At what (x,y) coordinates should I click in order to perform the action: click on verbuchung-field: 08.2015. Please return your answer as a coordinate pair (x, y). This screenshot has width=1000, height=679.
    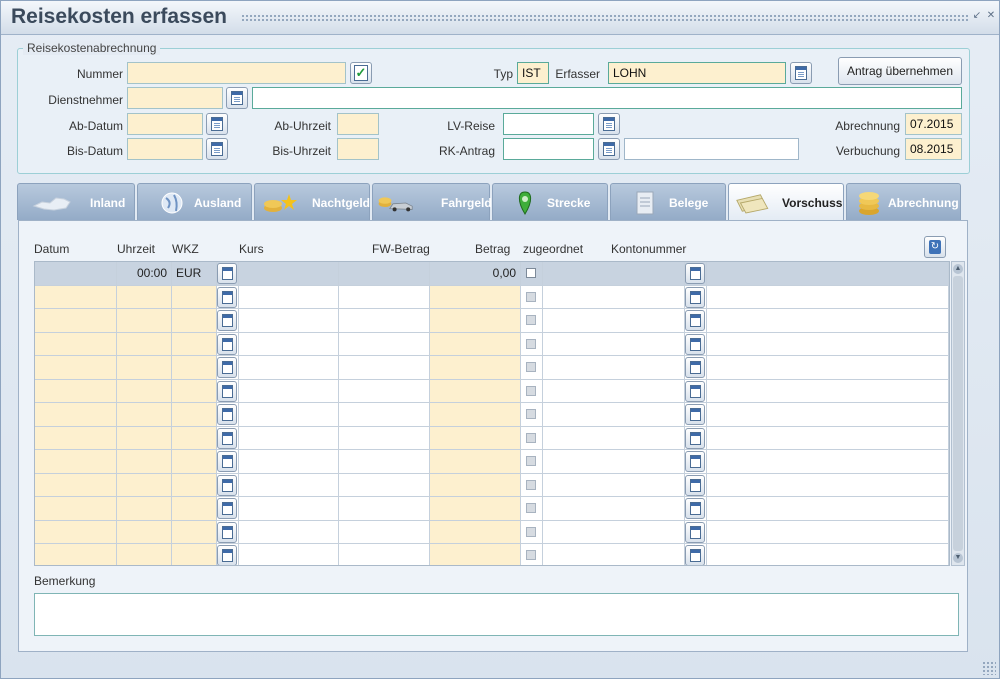
    Looking at the image, I should click on (933, 149).